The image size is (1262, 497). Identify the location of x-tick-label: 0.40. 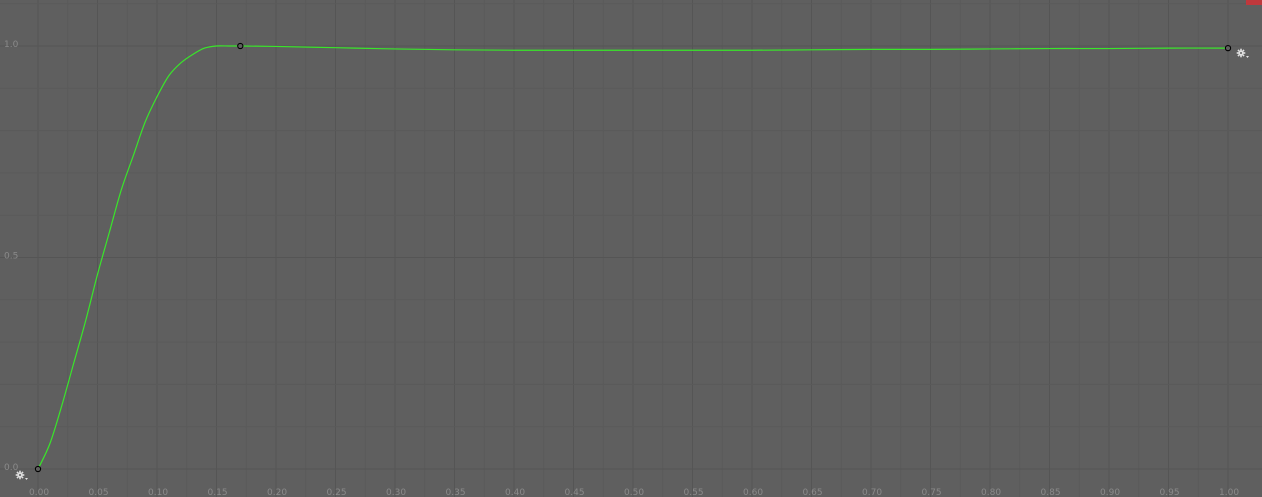
(515, 492).